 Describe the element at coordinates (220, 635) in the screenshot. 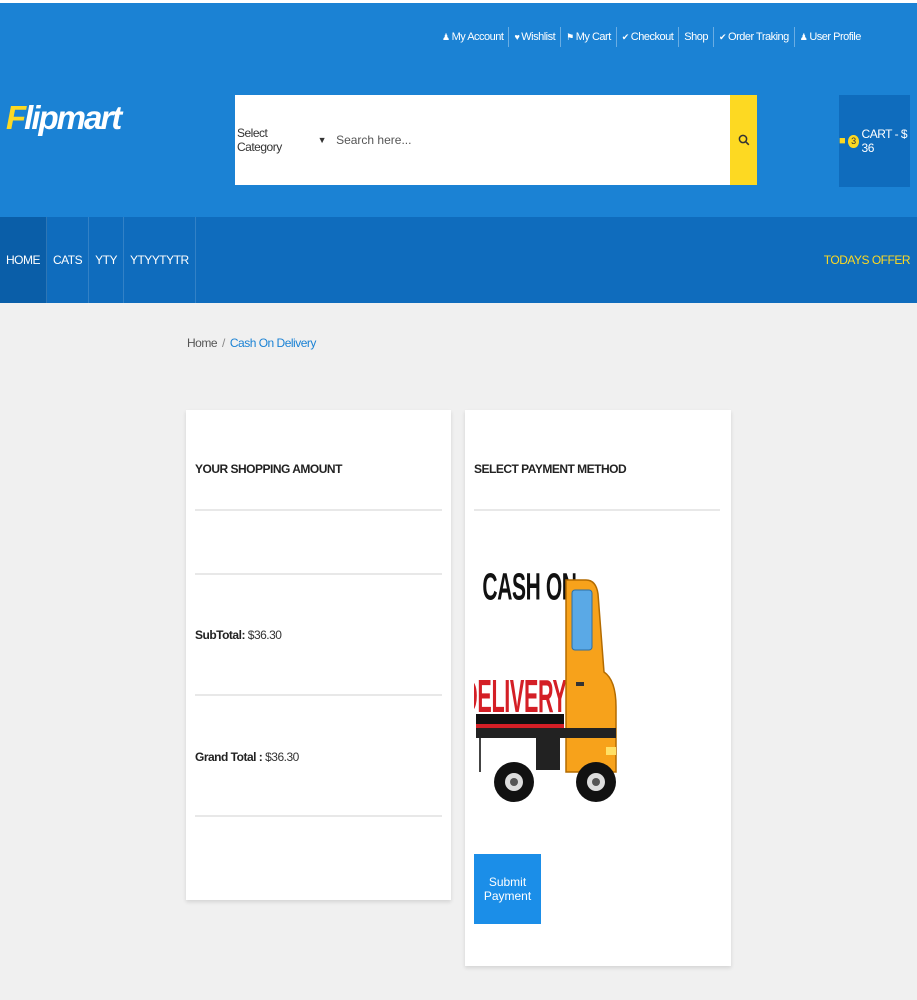

I see `subtotal-label: SubTotal:` at that location.